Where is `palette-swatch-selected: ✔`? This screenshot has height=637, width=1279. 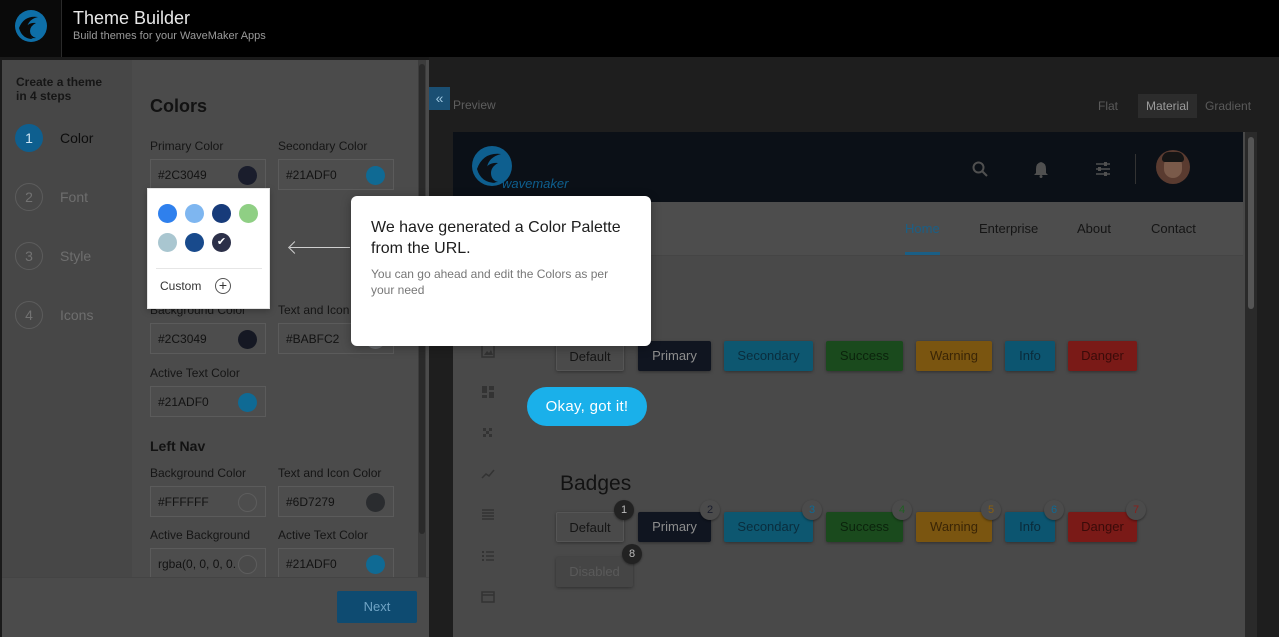
palette-swatch-selected: ✔ is located at coordinates (221, 242).